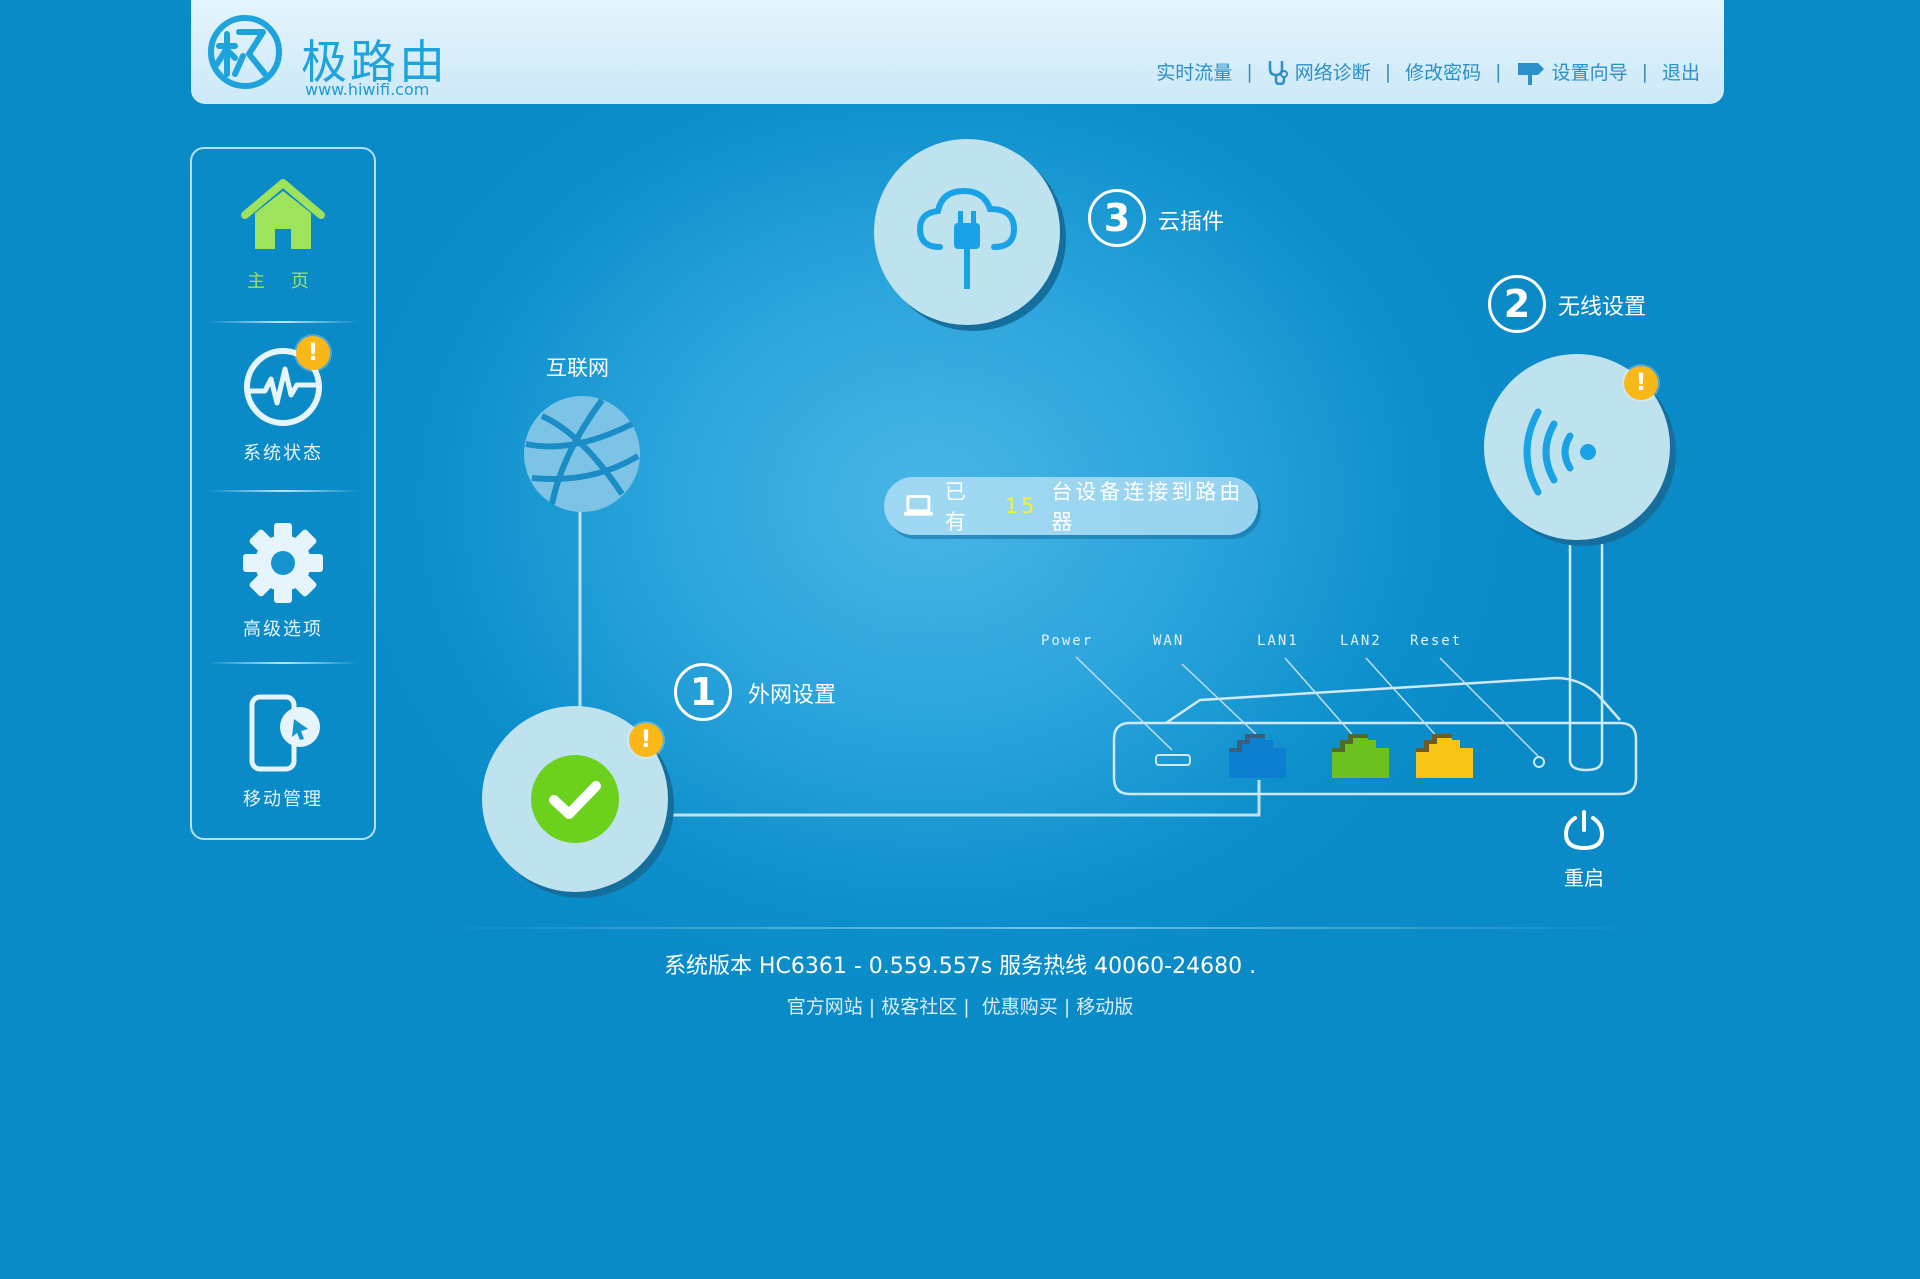 The image size is (1920, 1279). What do you see at coordinates (960, 1005) in the screenshot?
I see `footer-links: 官方网站 | 极客社区 | 优惠购买 | 移动版` at bounding box center [960, 1005].